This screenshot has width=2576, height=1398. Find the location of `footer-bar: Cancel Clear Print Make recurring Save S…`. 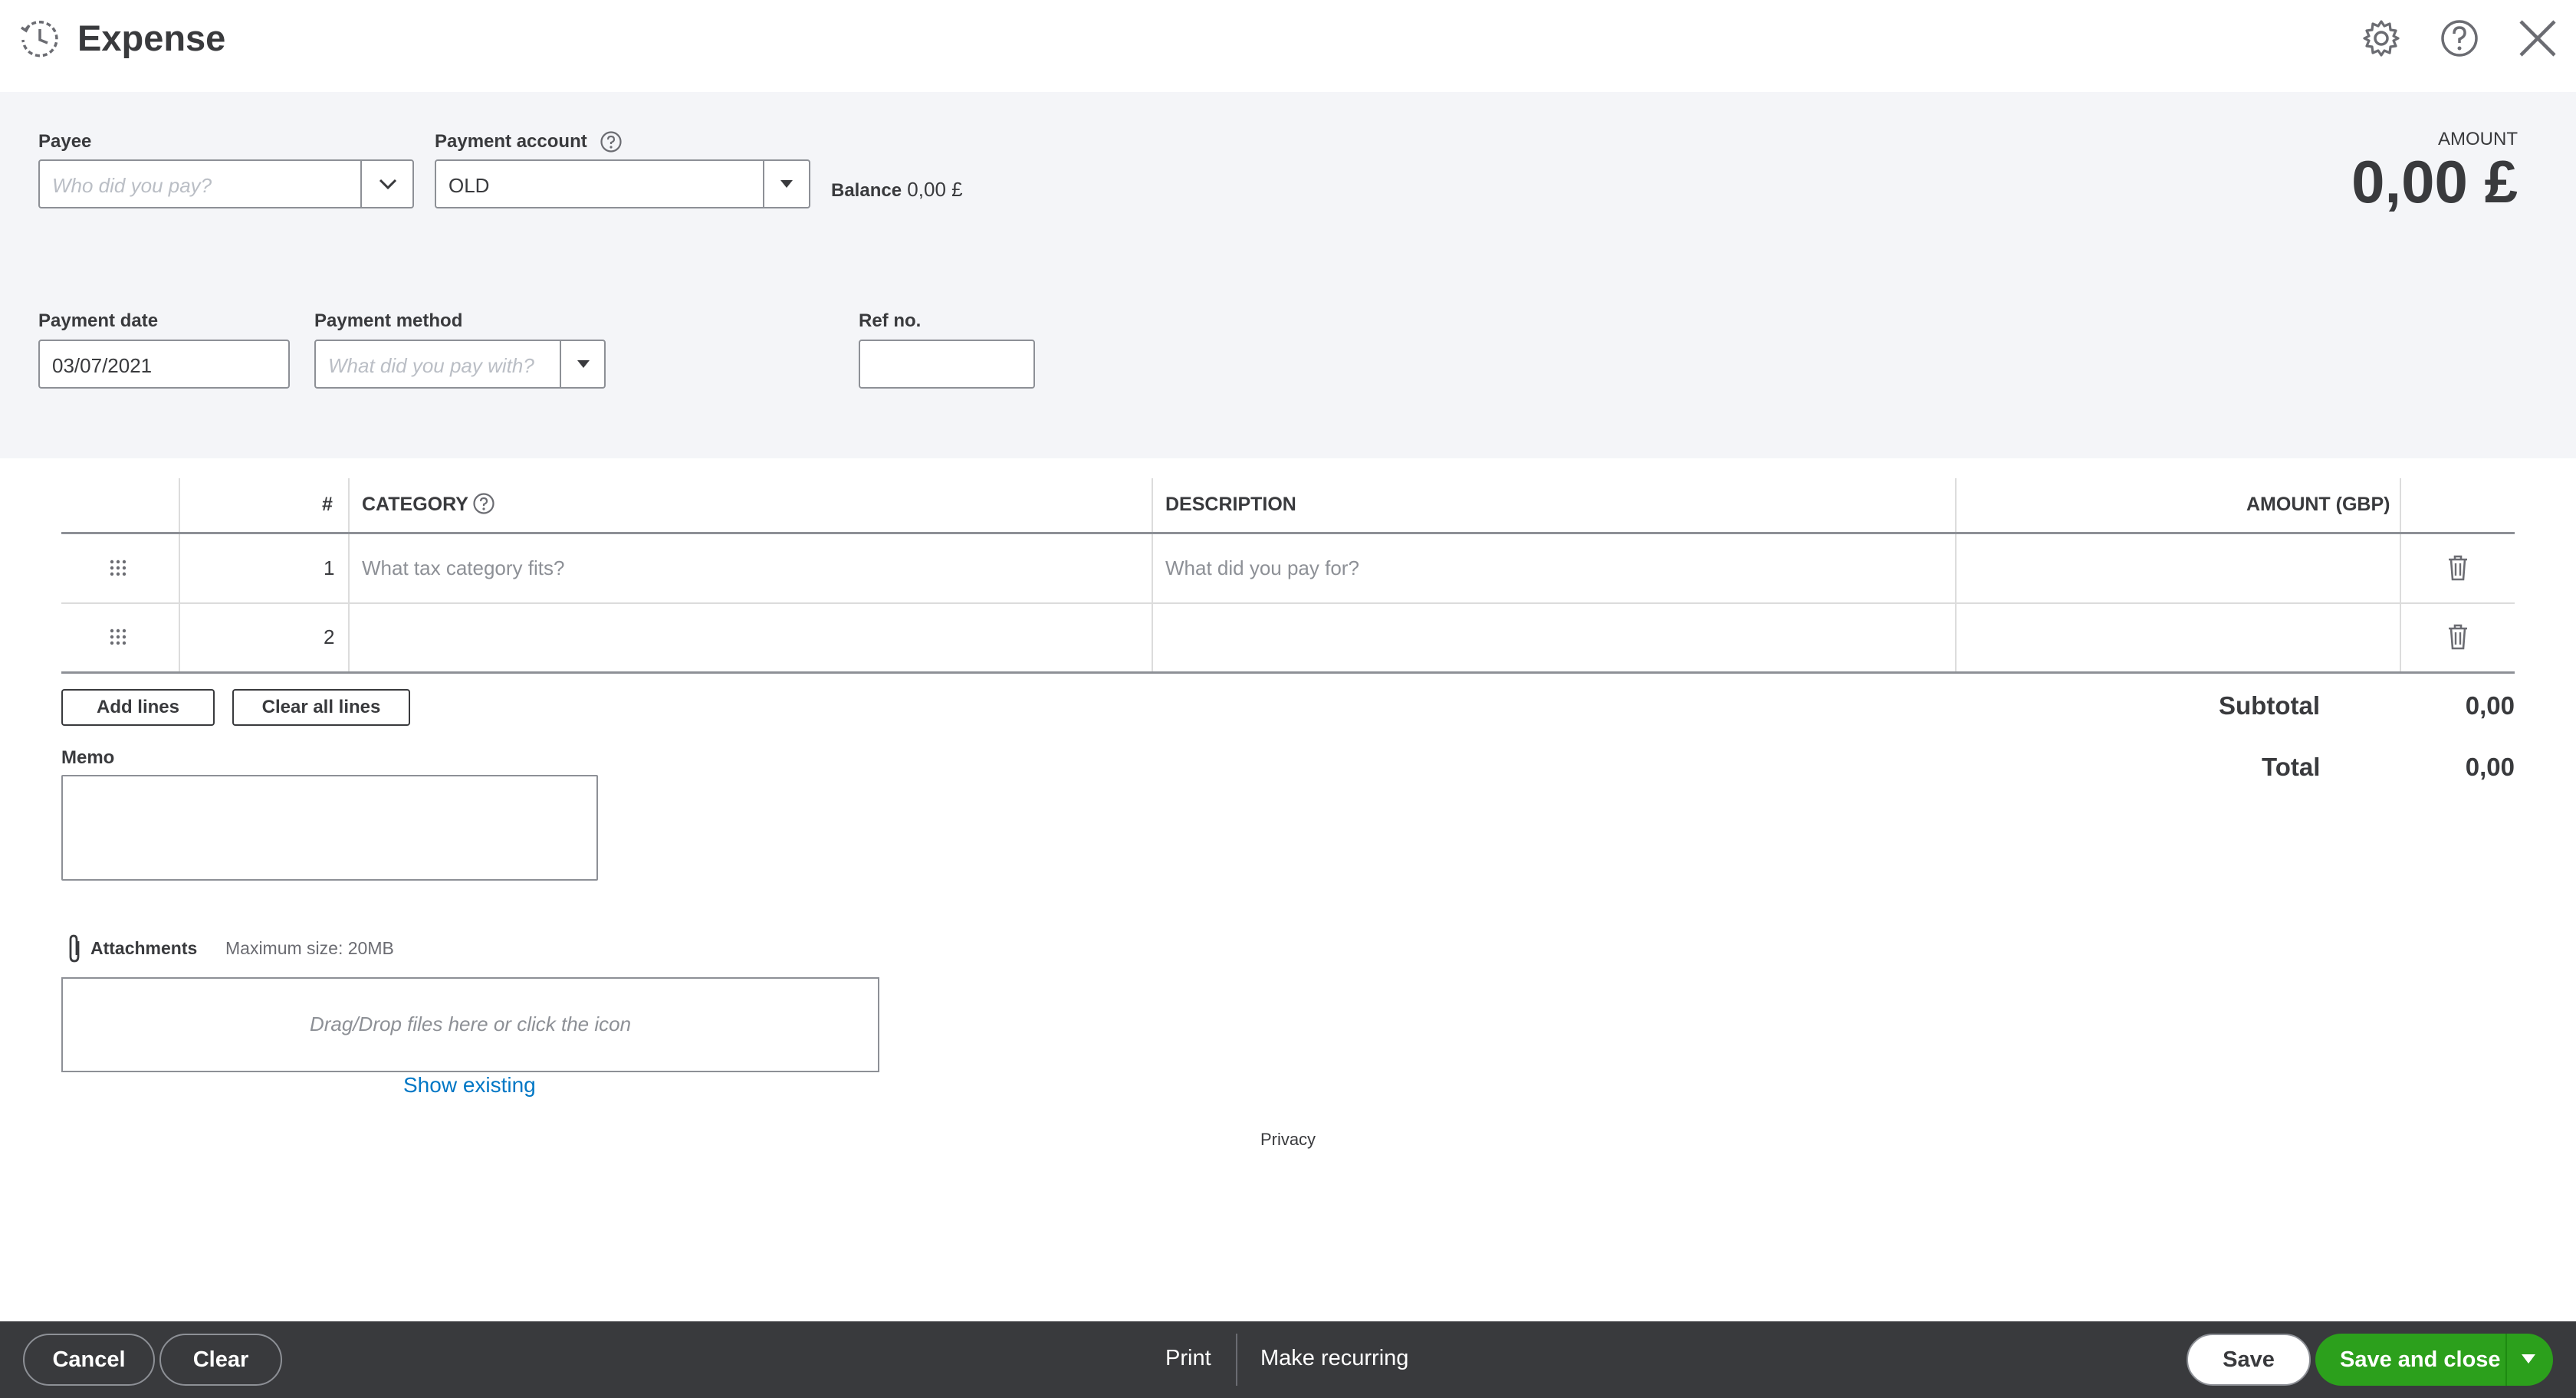

footer-bar: Cancel Clear Print Make recurring Save S… is located at coordinates (1288, 1359).